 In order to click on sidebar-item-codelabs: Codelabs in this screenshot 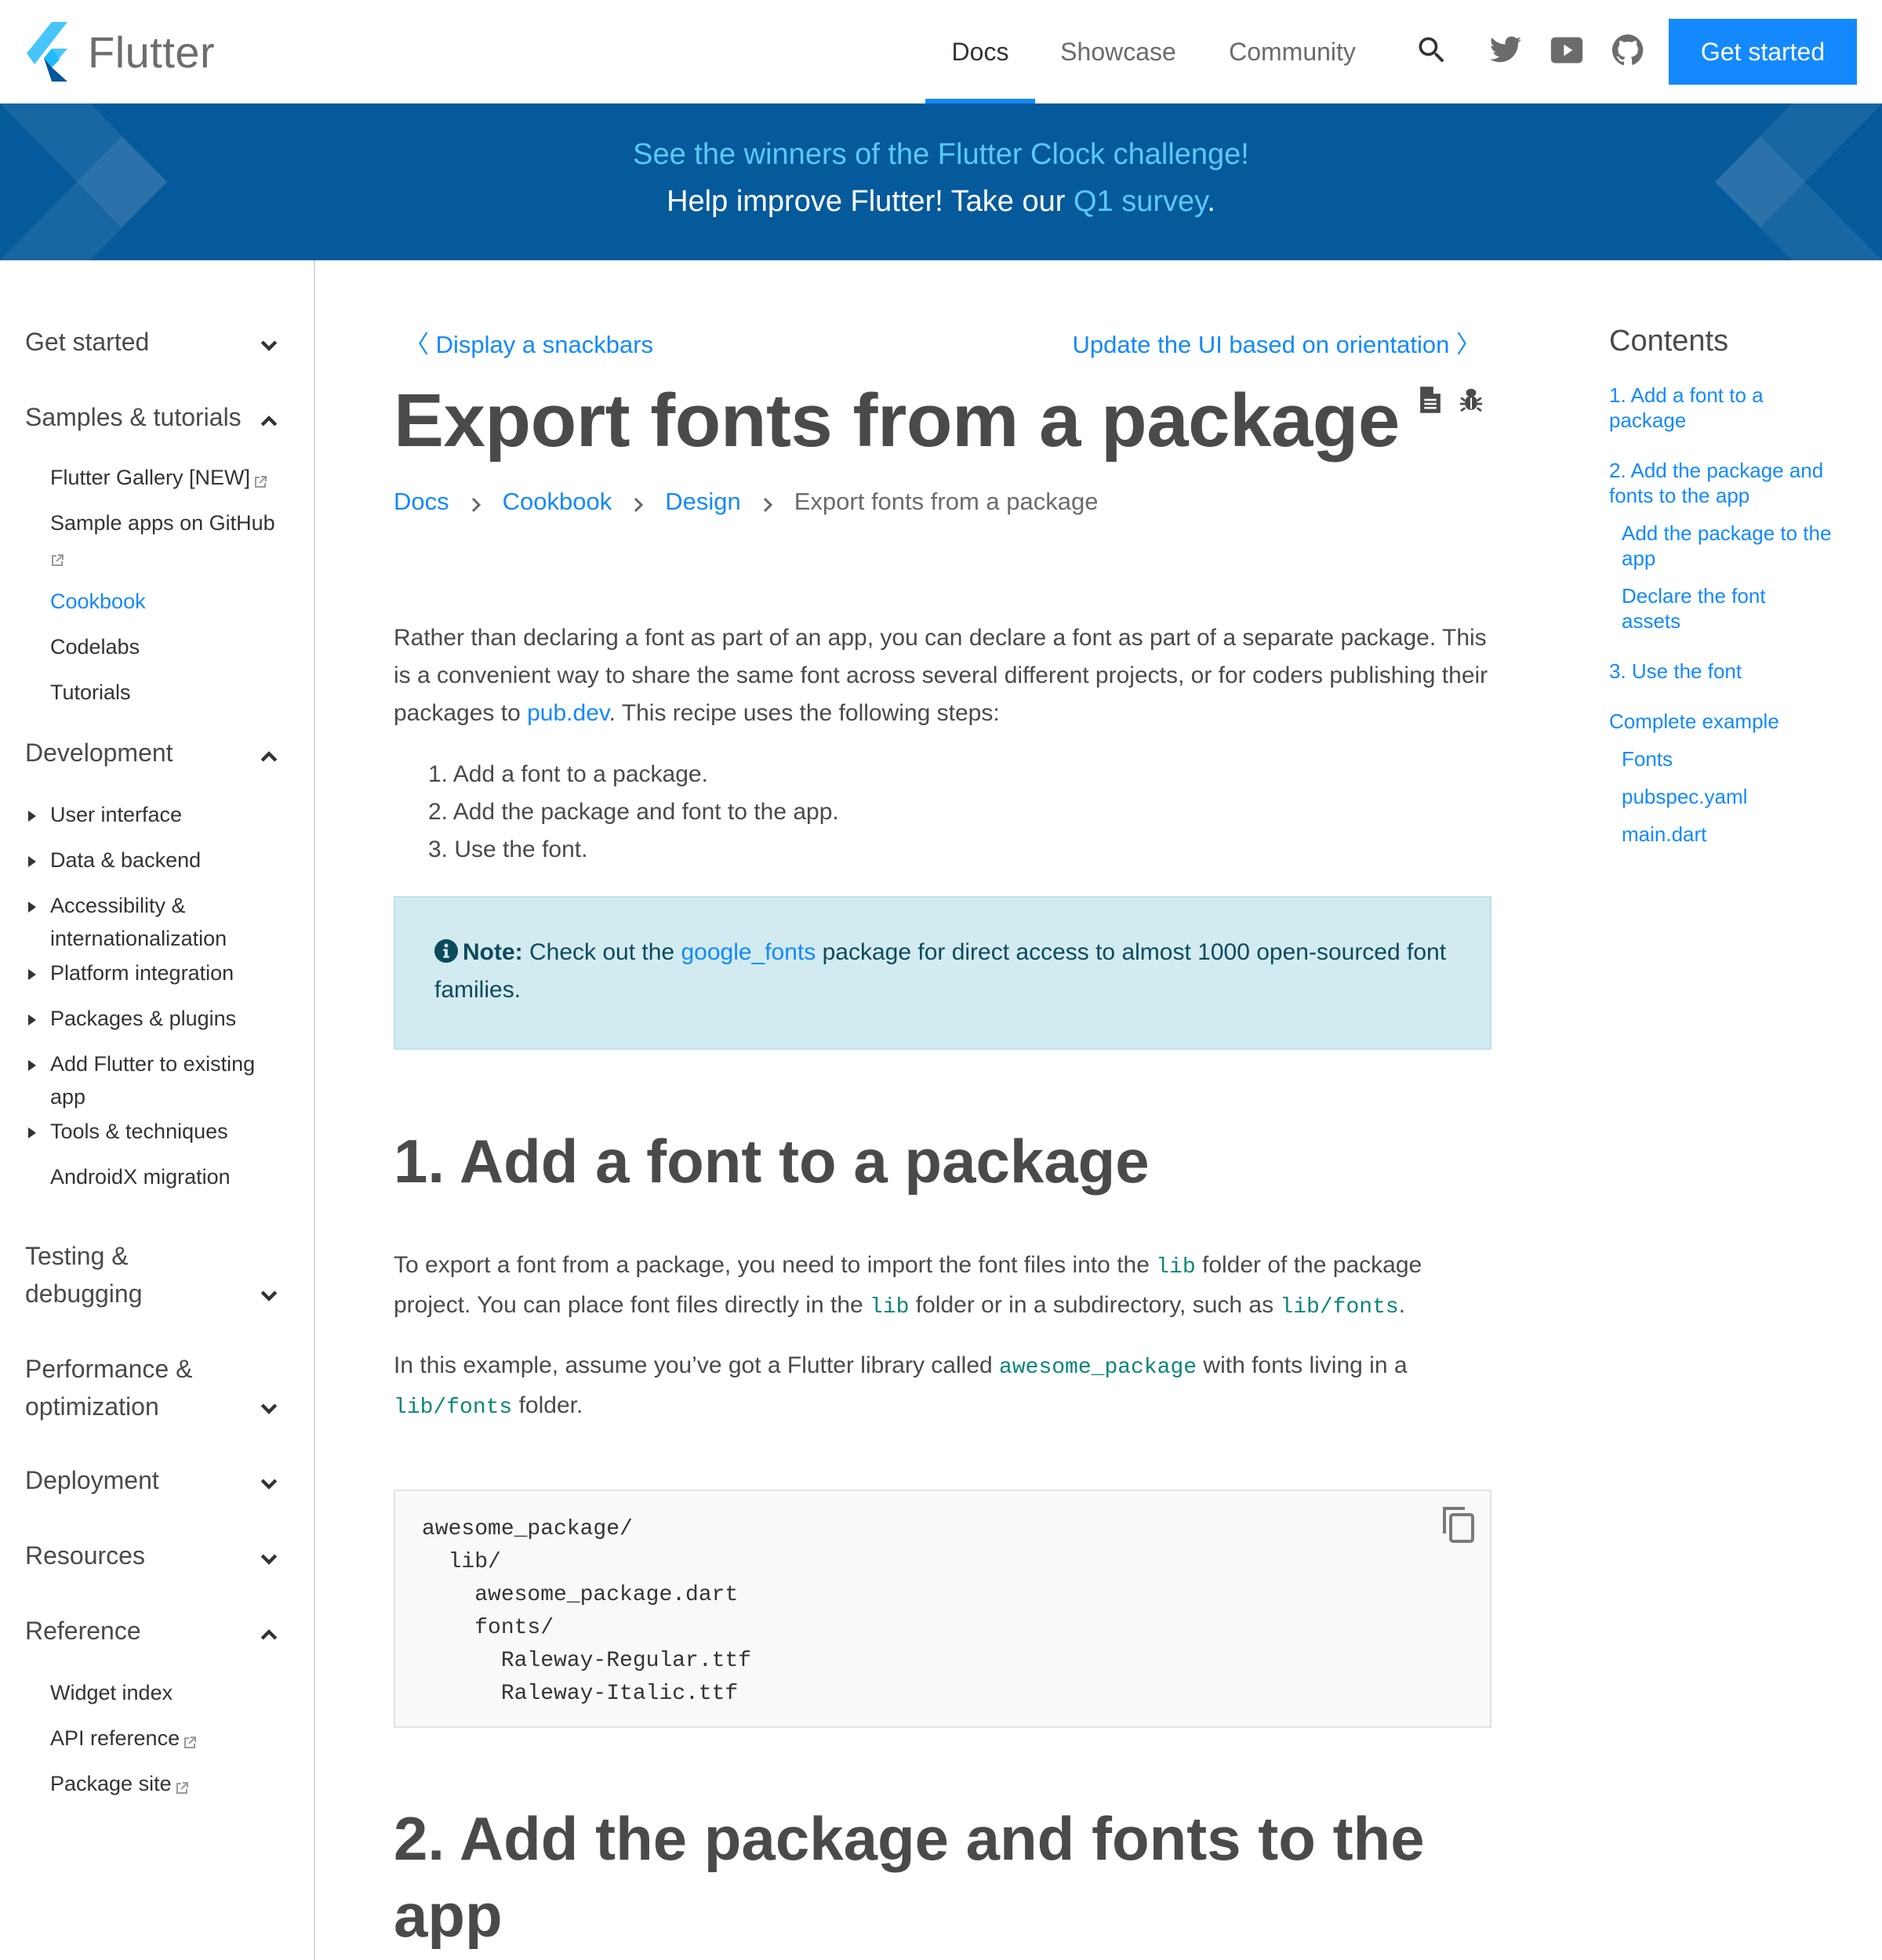, I will do `click(171, 646)`.